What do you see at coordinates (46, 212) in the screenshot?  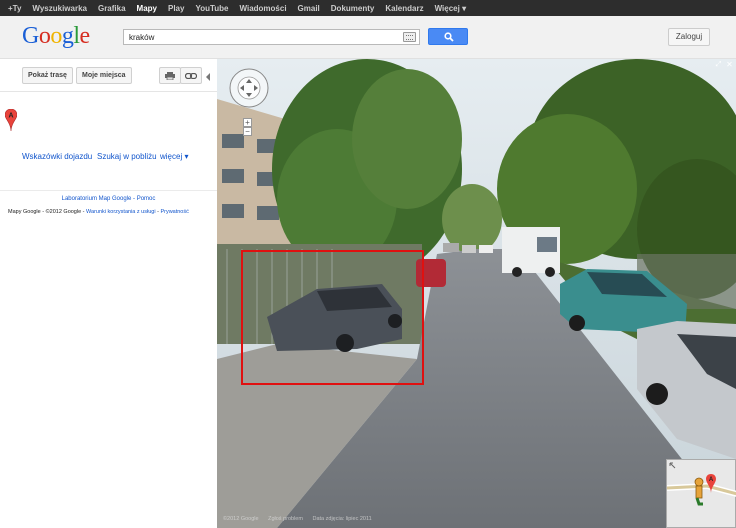 I see `copyright-text: Mapy Google - ©2012 Google -` at bounding box center [46, 212].